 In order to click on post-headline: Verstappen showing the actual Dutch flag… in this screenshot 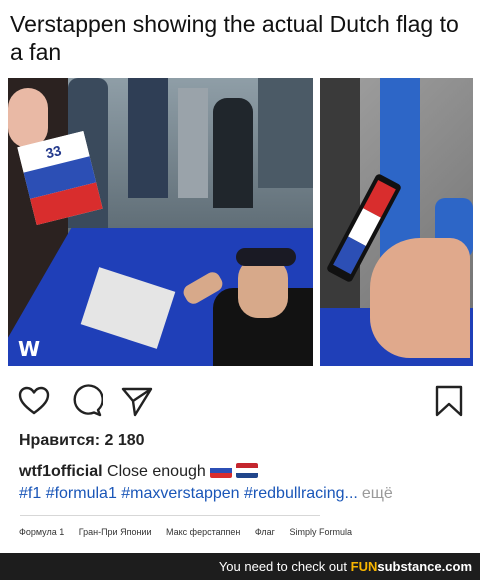, I will do `click(234, 38)`.